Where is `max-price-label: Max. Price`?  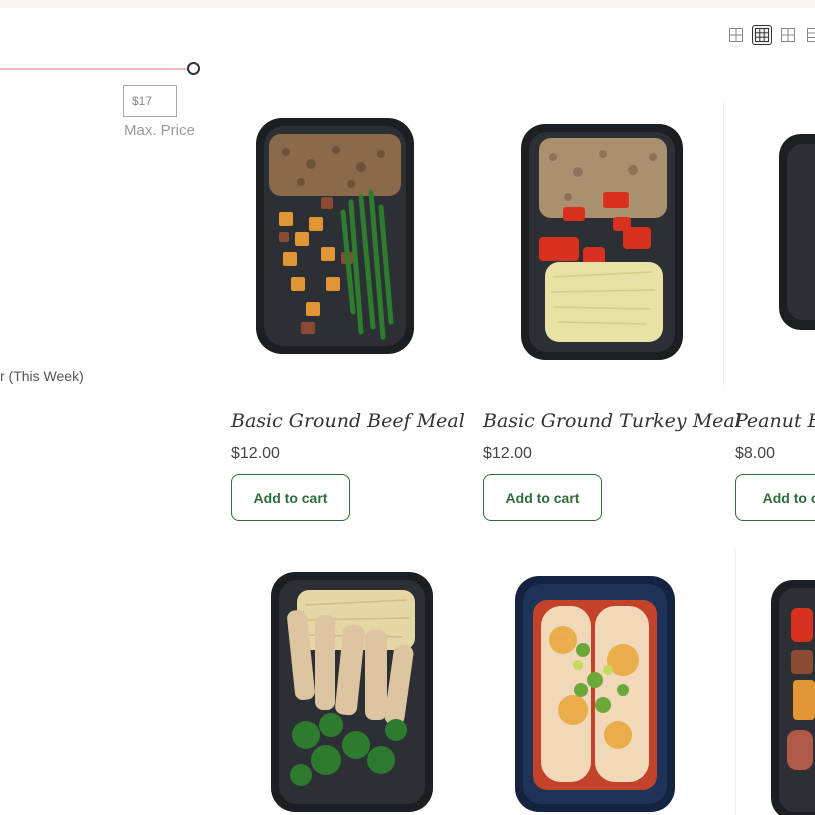
max-price-label: Max. Price is located at coordinates (159, 130).